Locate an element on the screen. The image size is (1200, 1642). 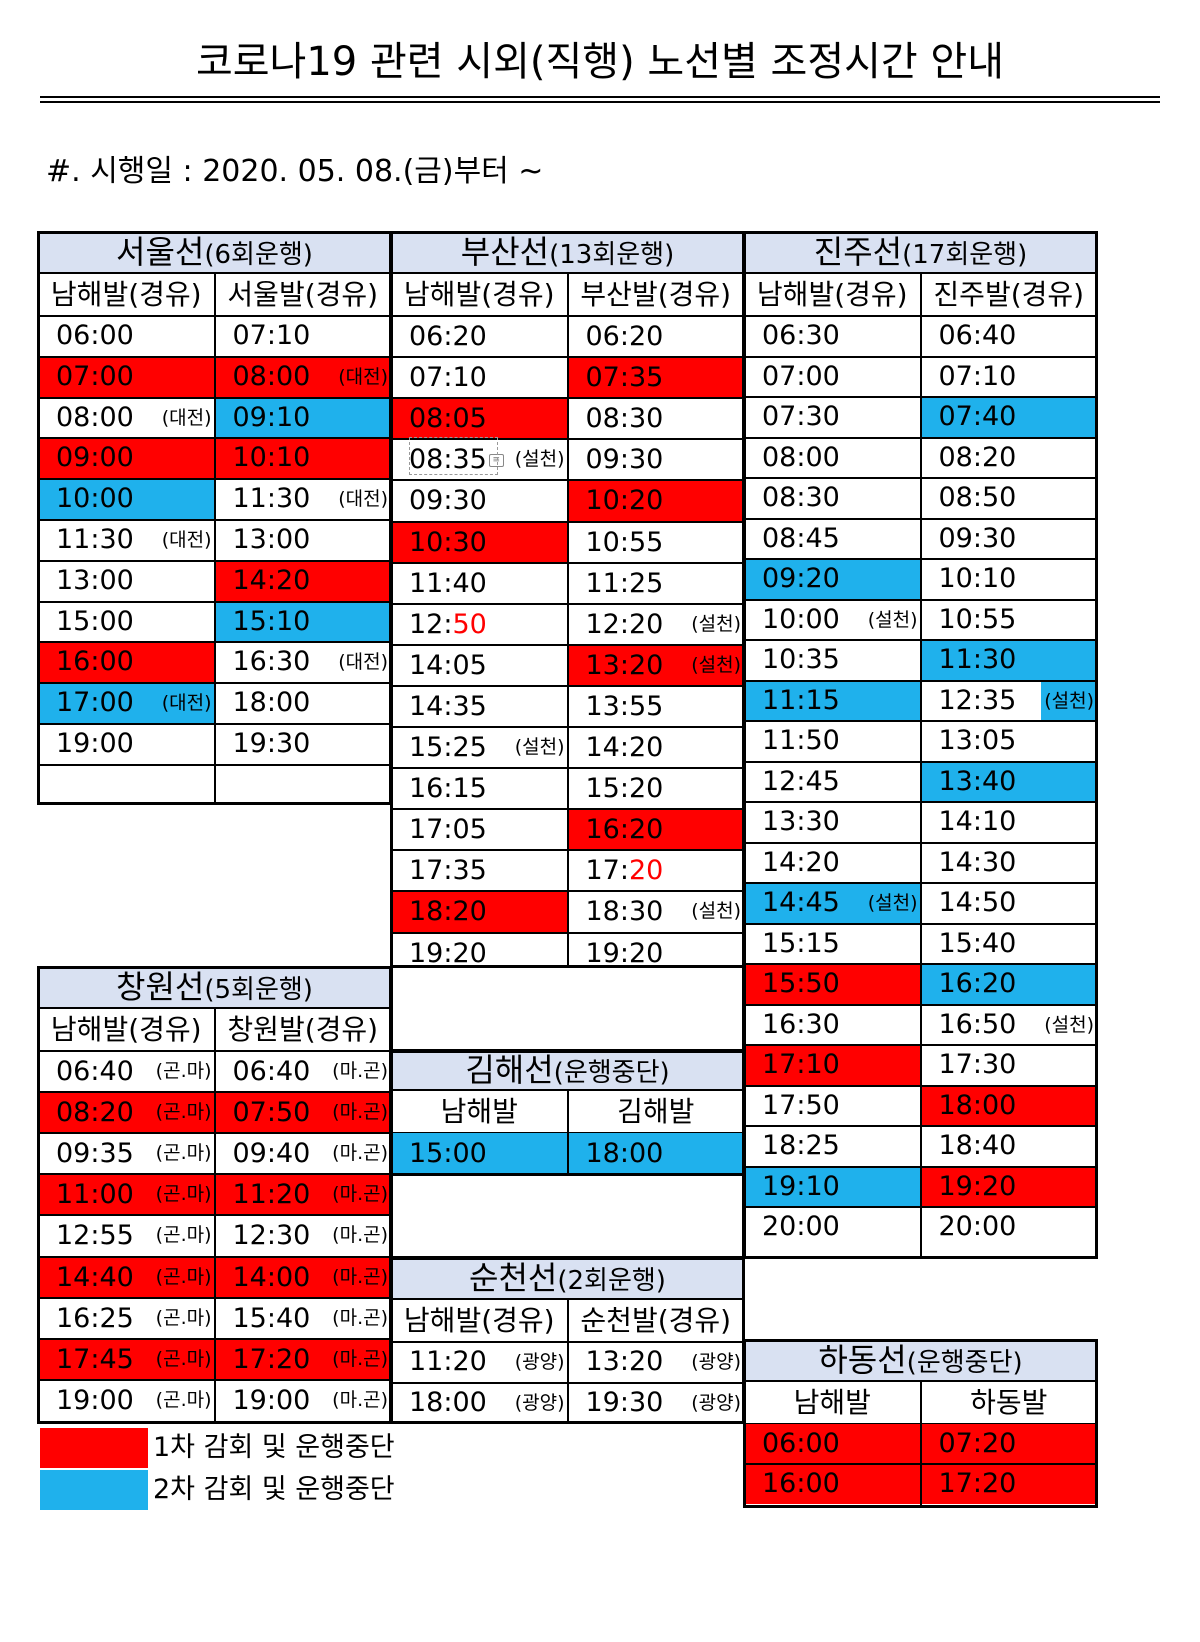
table-border-hadong is located at coordinates (920, 1423).